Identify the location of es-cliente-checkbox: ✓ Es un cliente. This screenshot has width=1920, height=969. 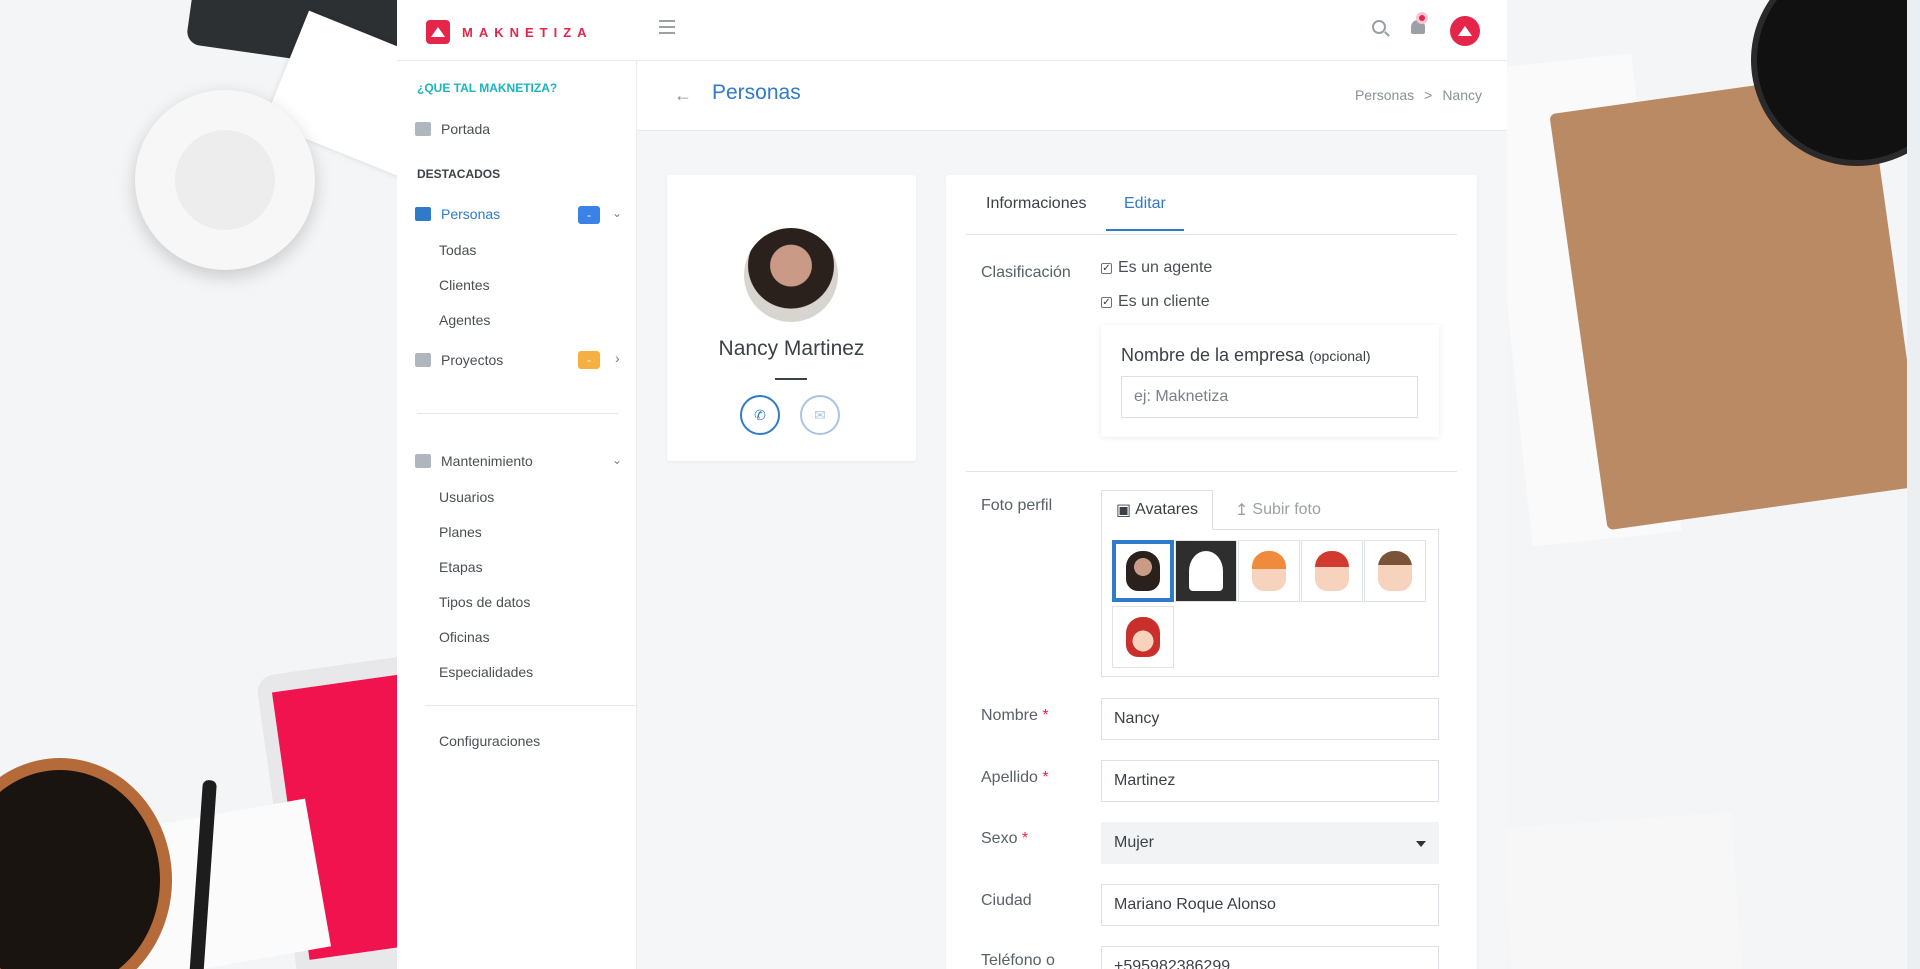
(1155, 302).